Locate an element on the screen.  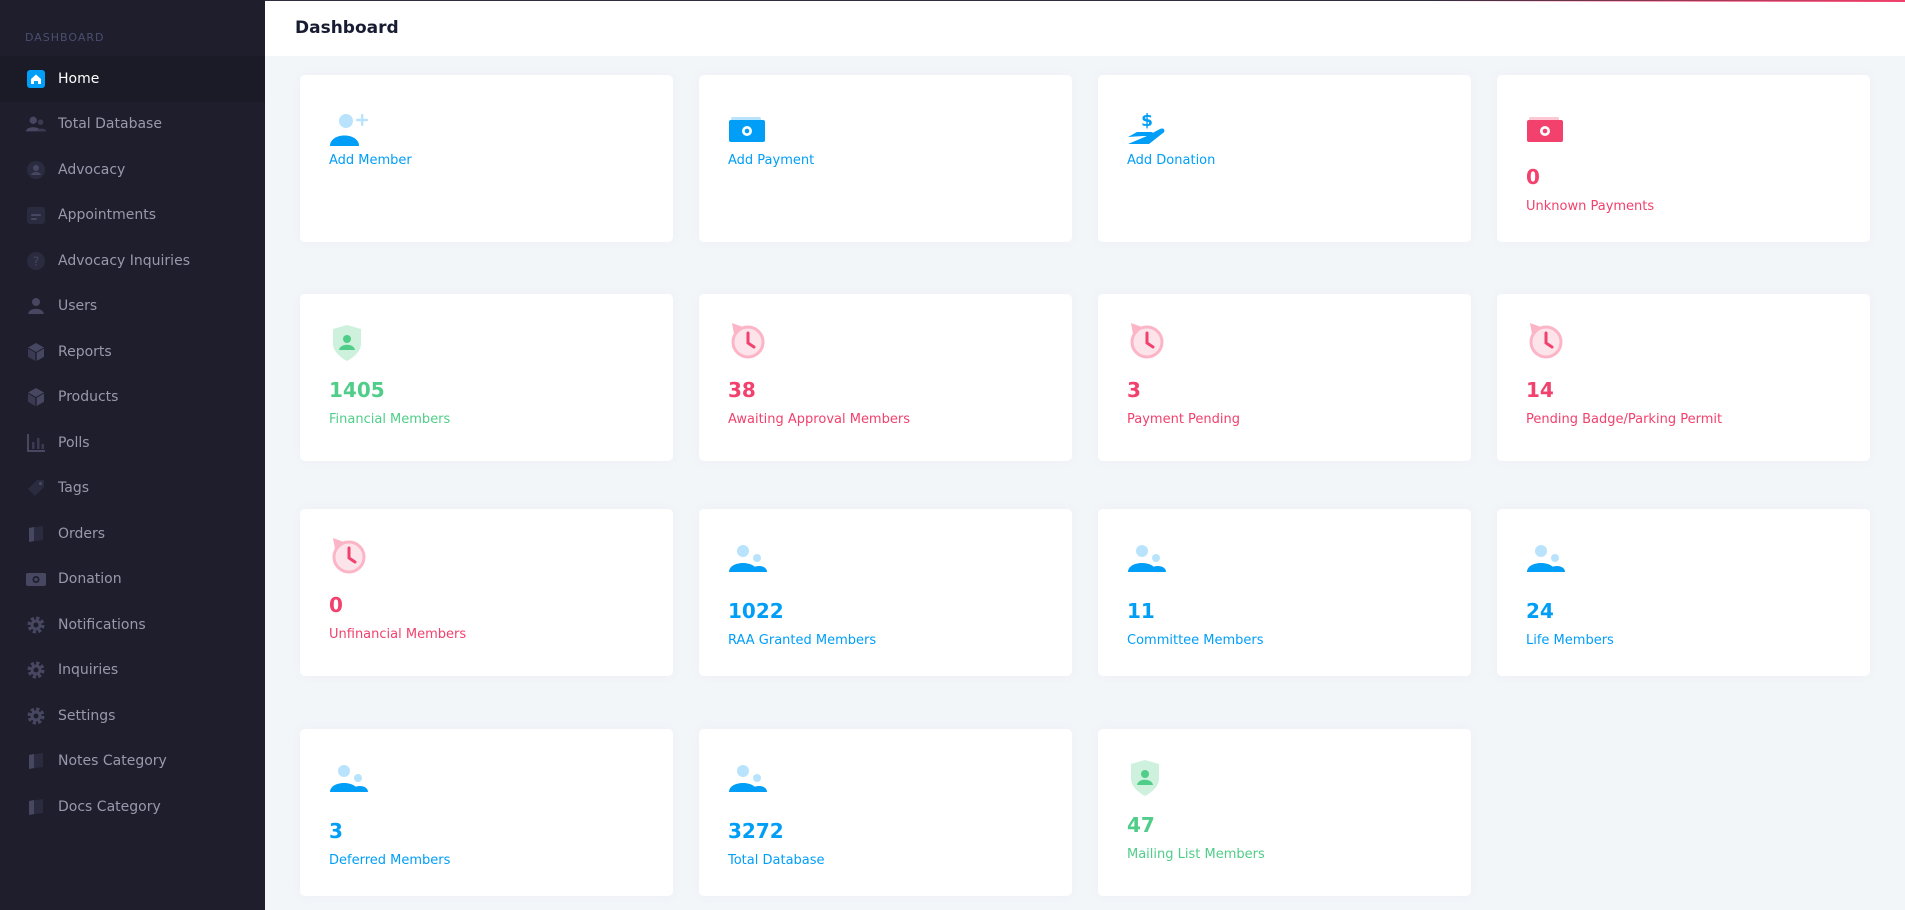
sidebar-item-label: Home is located at coordinates (79, 78).